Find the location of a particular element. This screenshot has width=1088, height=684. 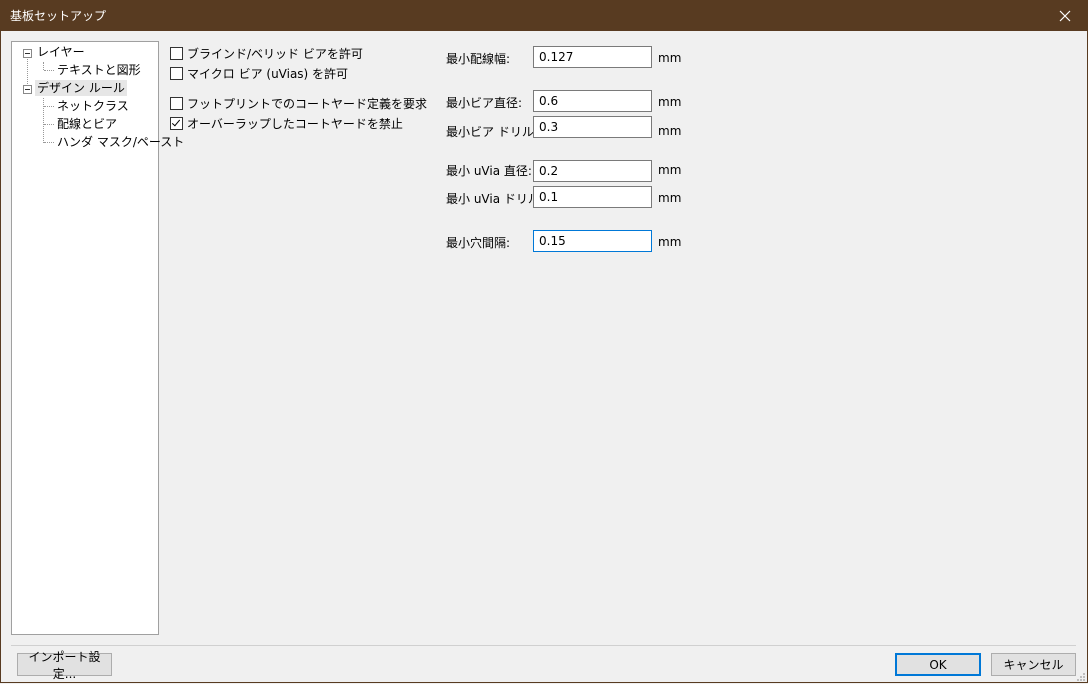

option-require-courtyard: フットプリントでのコートヤード定義を要求 is located at coordinates (298, 103).